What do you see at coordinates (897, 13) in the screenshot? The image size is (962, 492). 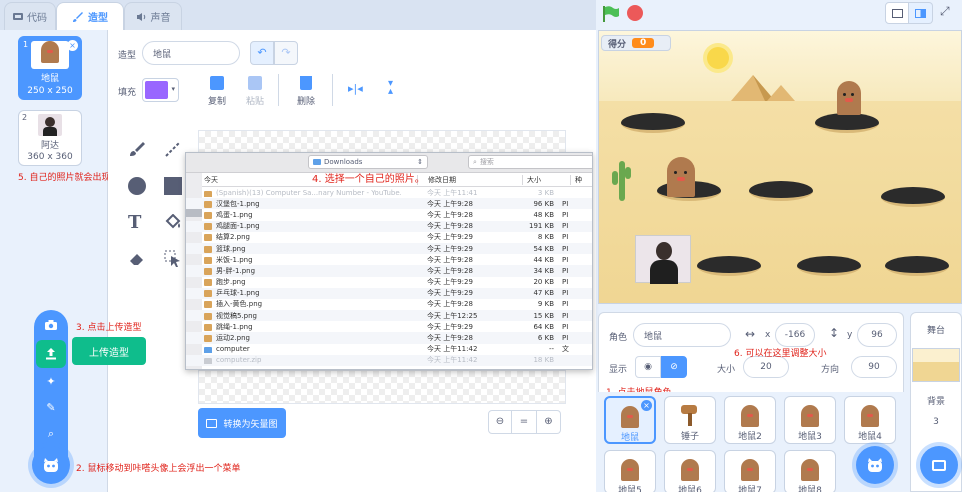 I see `small-stage-button` at bounding box center [897, 13].